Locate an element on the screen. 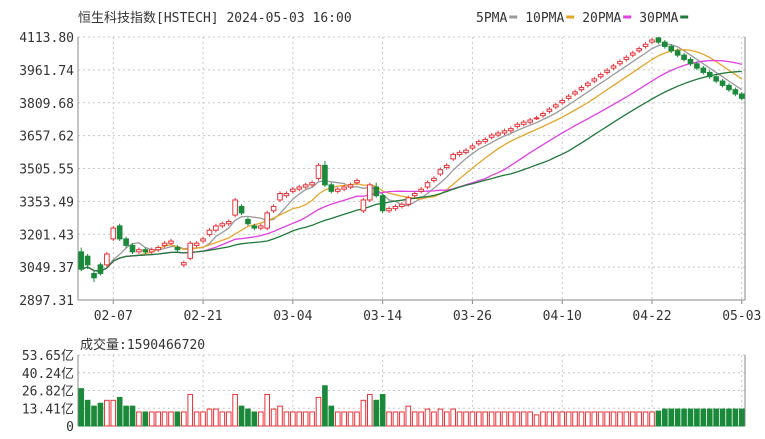  x-tick-label: 04-10 is located at coordinates (562, 316).